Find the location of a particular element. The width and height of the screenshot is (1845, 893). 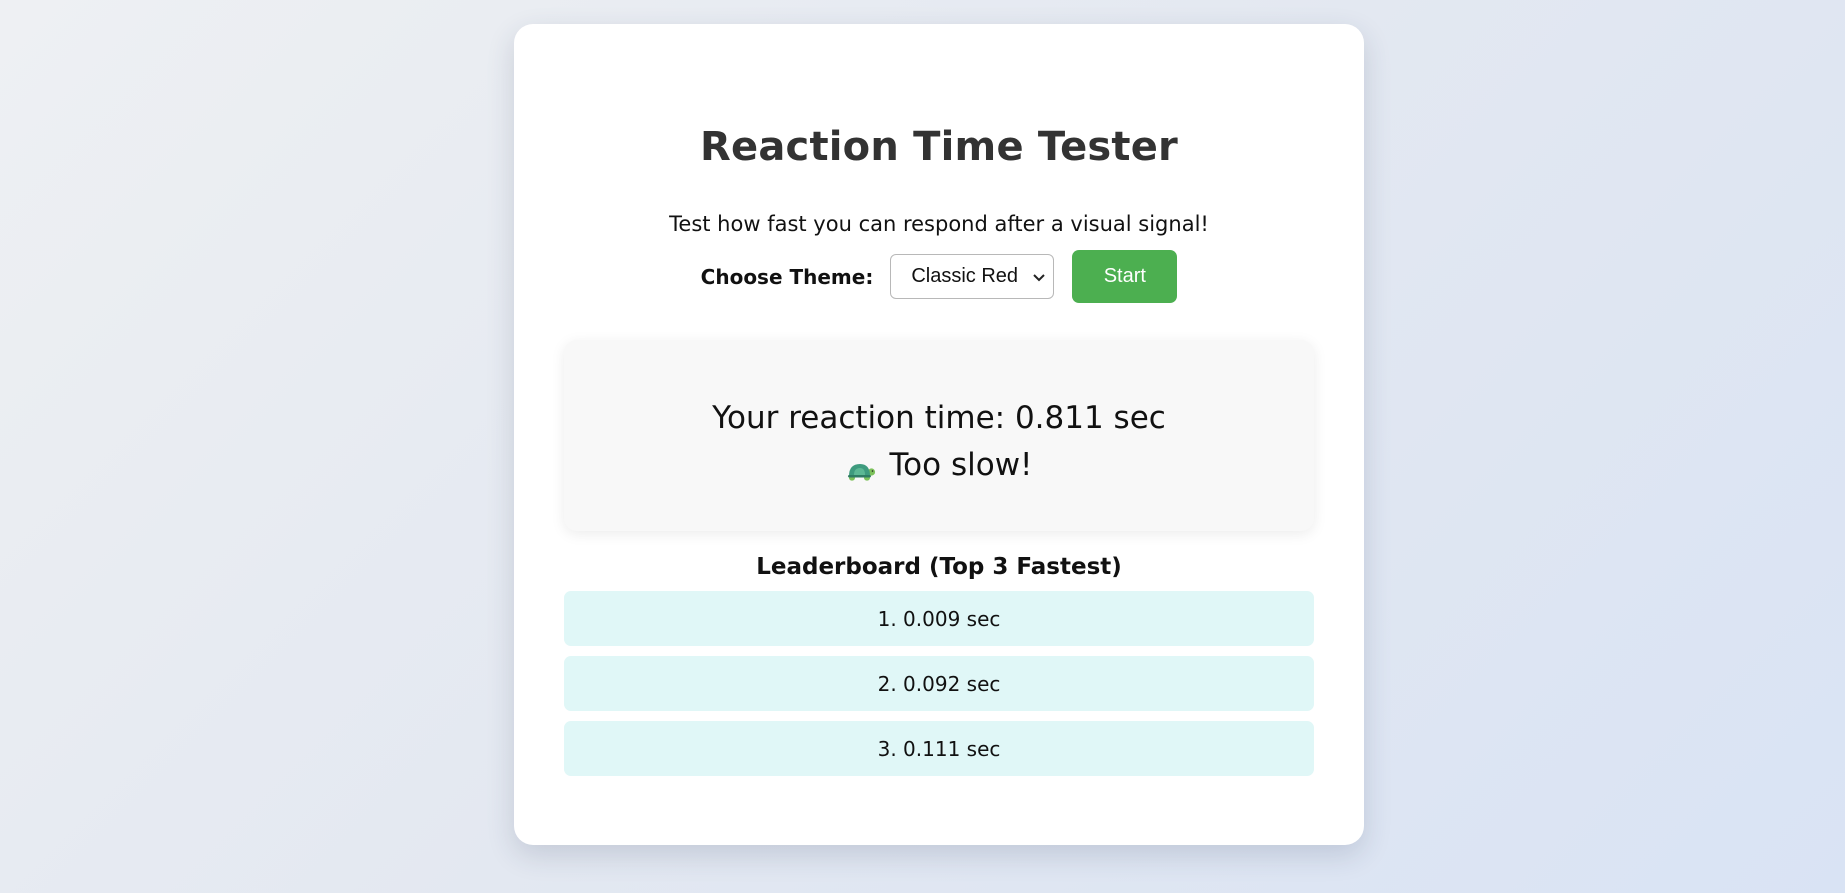

theme-select: Classic Red is located at coordinates (972, 276).